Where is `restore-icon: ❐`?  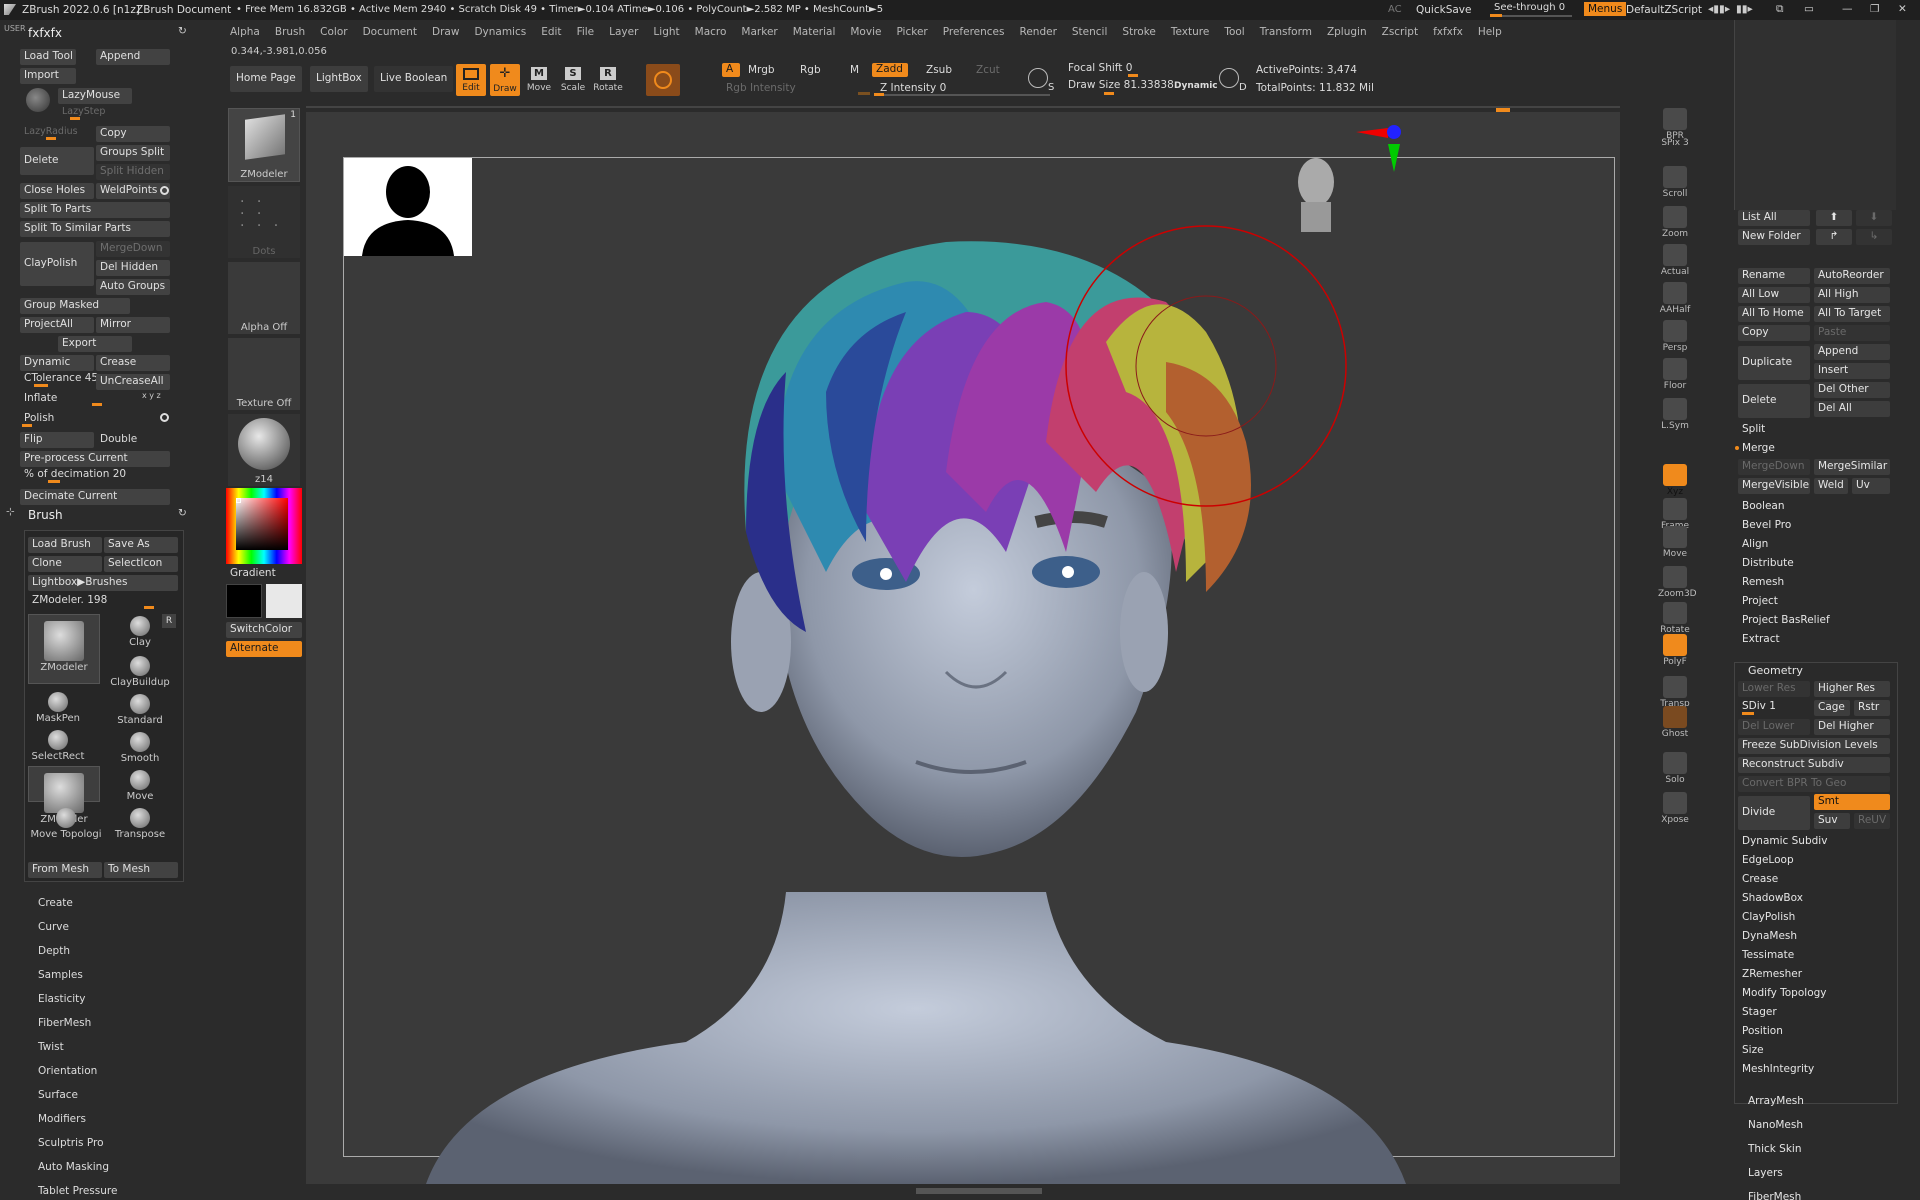 restore-icon: ❐ is located at coordinates (1874, 9).